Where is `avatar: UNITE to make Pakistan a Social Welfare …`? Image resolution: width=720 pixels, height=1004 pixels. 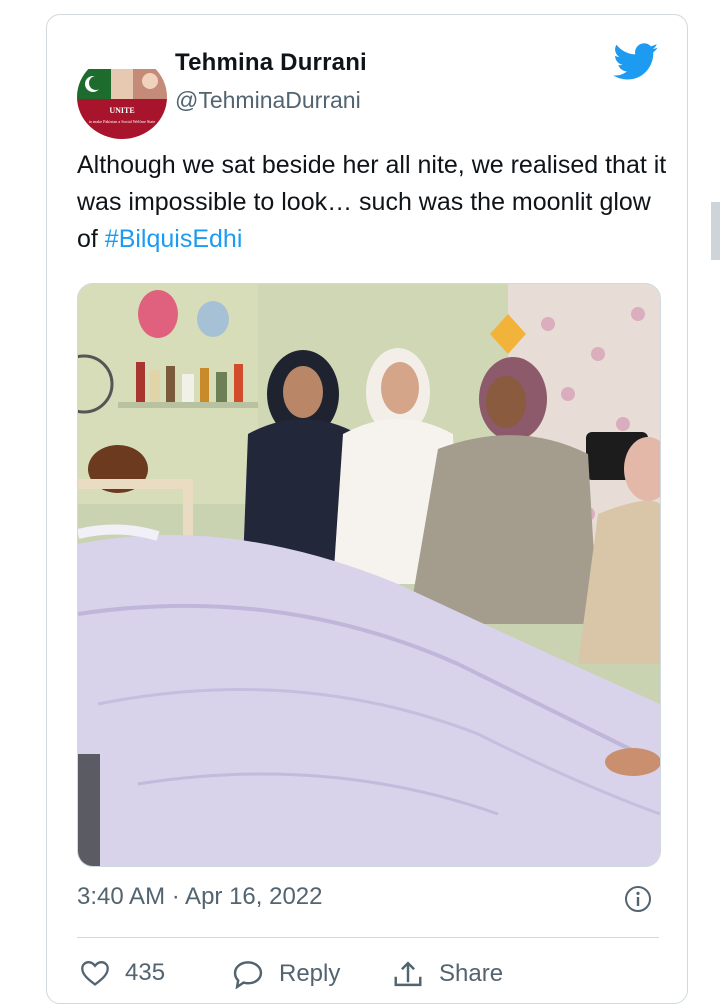
avatar: UNITE to make Pakistan a Social Welfare … is located at coordinates (122, 97).